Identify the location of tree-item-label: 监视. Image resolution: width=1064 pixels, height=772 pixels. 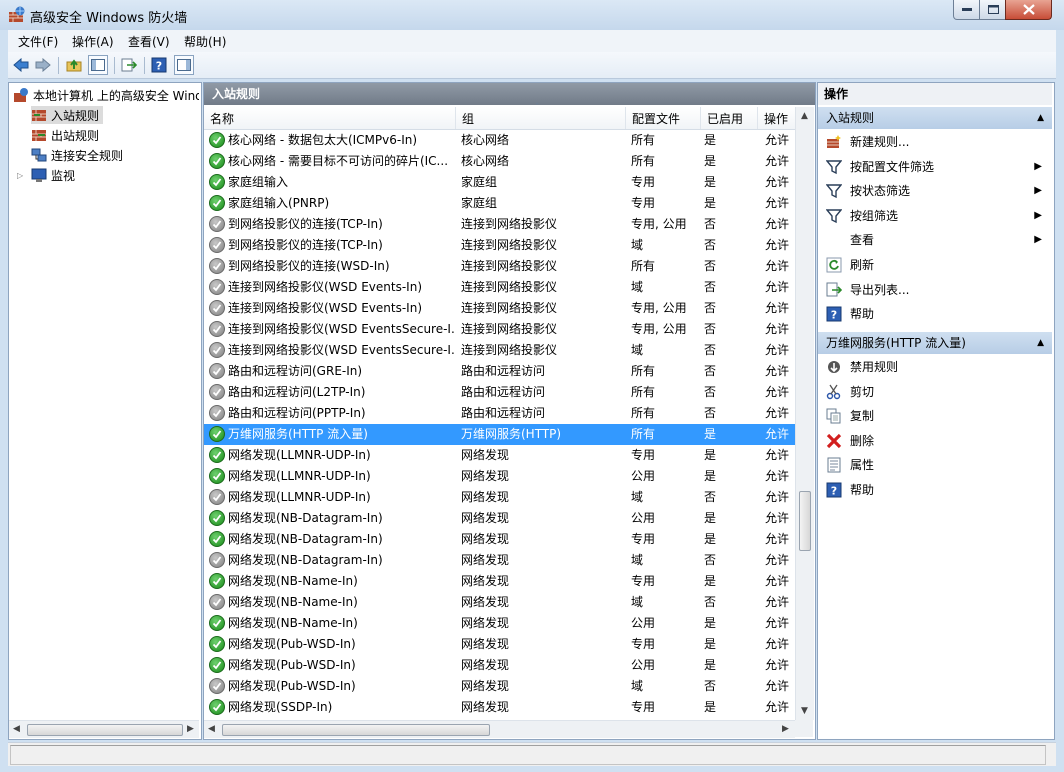
(63, 175).